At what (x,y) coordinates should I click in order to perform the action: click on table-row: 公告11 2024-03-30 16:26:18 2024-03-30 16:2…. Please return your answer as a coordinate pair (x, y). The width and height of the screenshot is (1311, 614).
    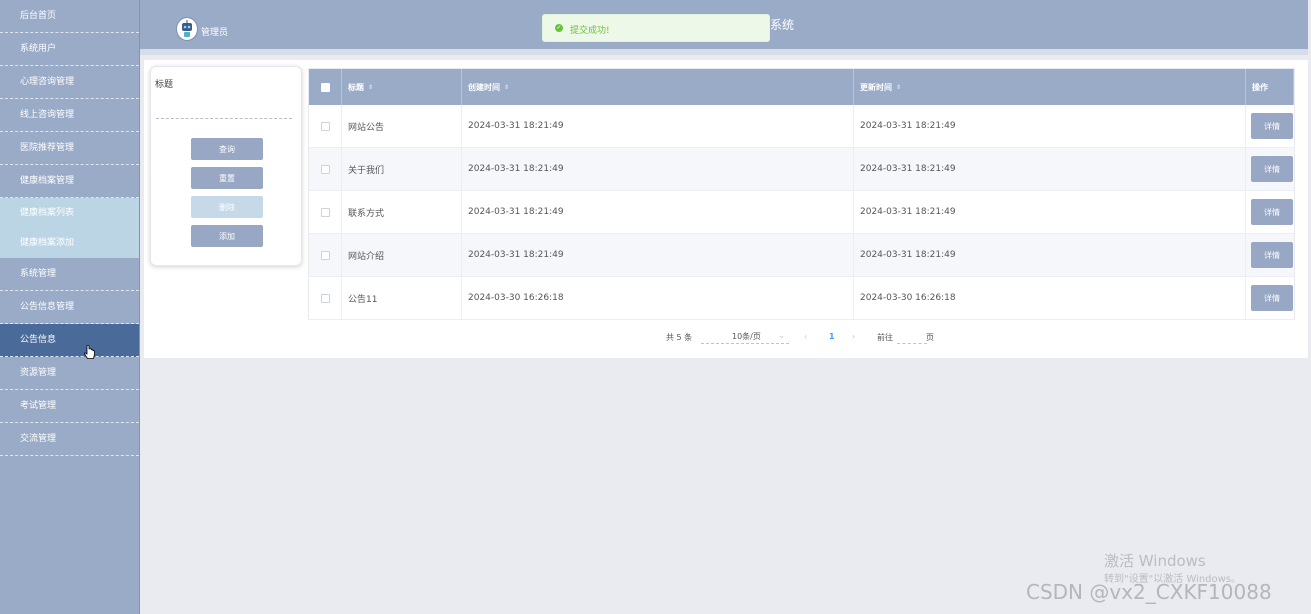
    Looking at the image, I should click on (801, 298).